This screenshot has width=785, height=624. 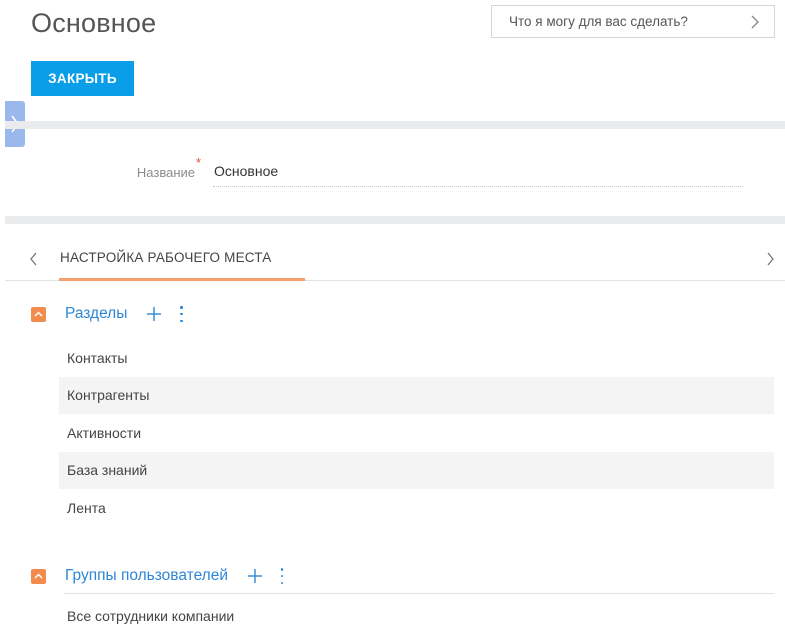 I want to click on list-item: Активности, so click(x=416, y=433).